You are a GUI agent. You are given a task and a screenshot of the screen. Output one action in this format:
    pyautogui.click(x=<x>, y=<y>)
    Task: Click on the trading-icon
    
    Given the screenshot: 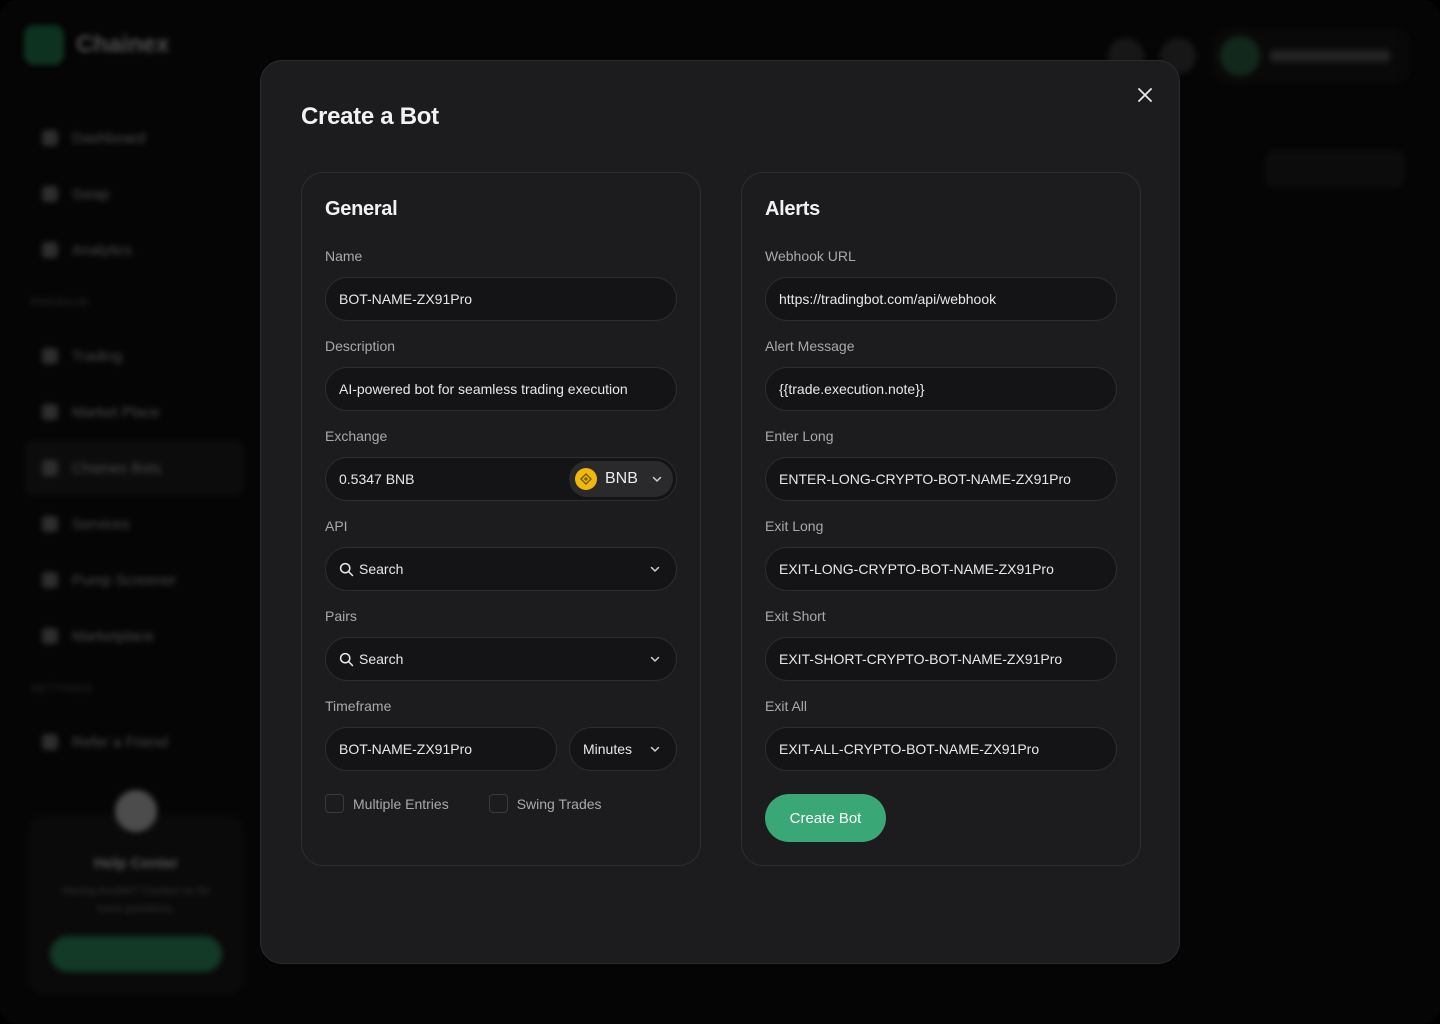 What is the action you would take?
    pyautogui.click(x=50, y=356)
    